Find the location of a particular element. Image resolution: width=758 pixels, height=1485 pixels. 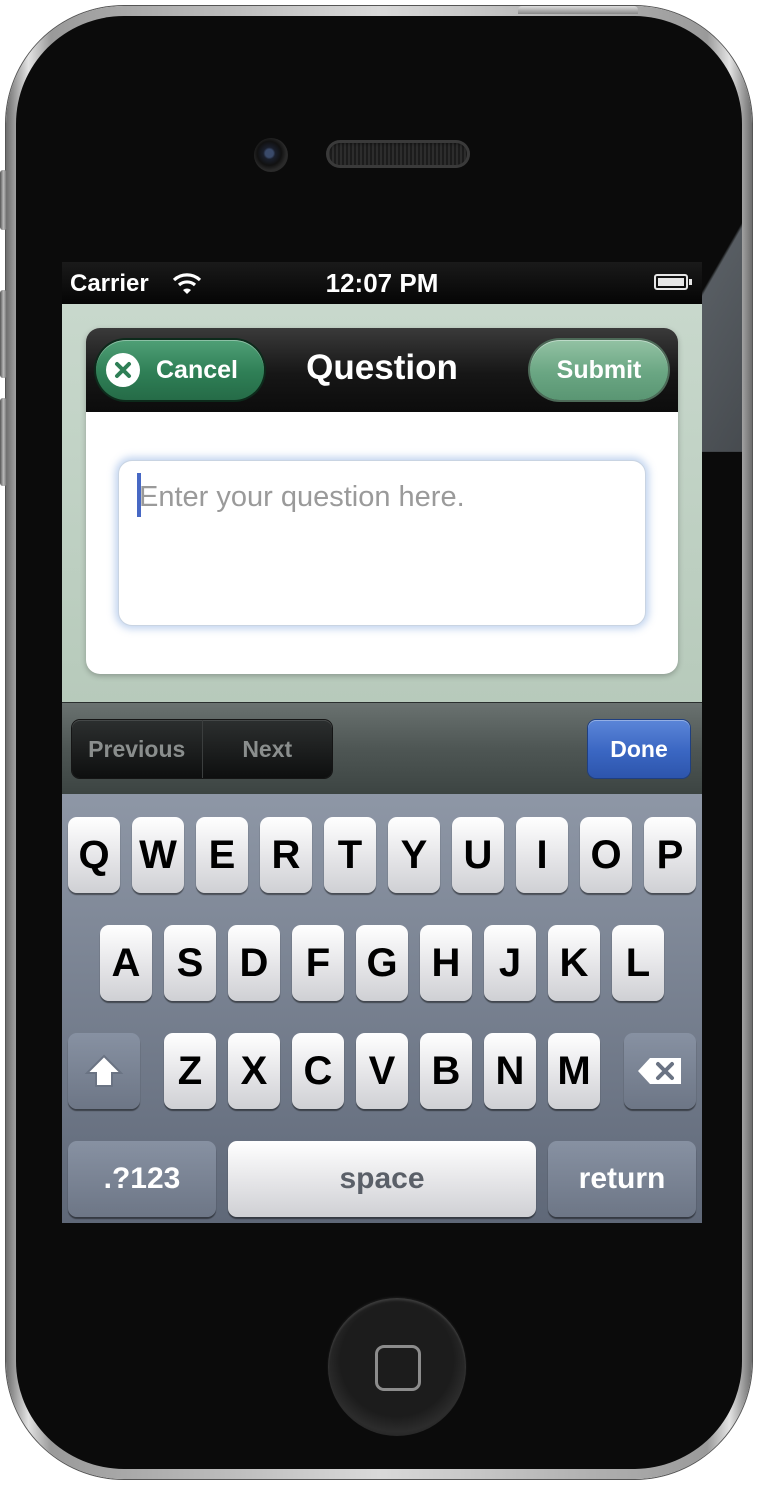

backspace-icon is located at coordinates (659, 1071).